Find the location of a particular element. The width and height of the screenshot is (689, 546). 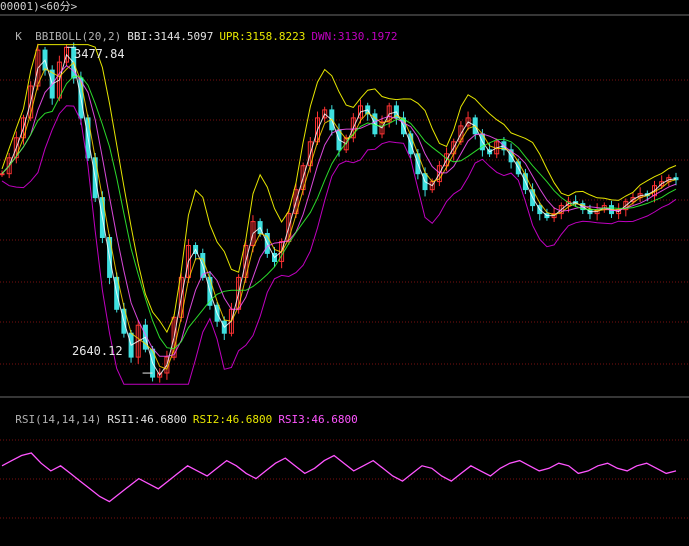

rsi-line is located at coordinates (339, 477).